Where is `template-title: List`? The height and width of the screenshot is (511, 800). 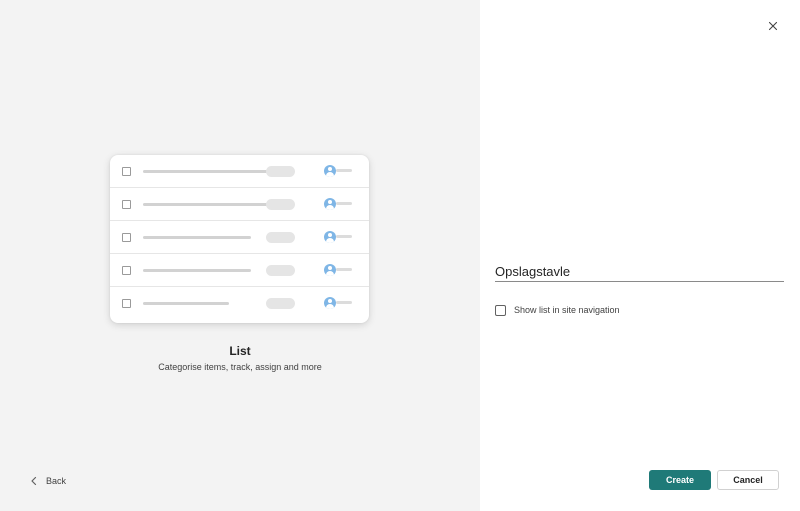
template-title: List is located at coordinates (240, 351).